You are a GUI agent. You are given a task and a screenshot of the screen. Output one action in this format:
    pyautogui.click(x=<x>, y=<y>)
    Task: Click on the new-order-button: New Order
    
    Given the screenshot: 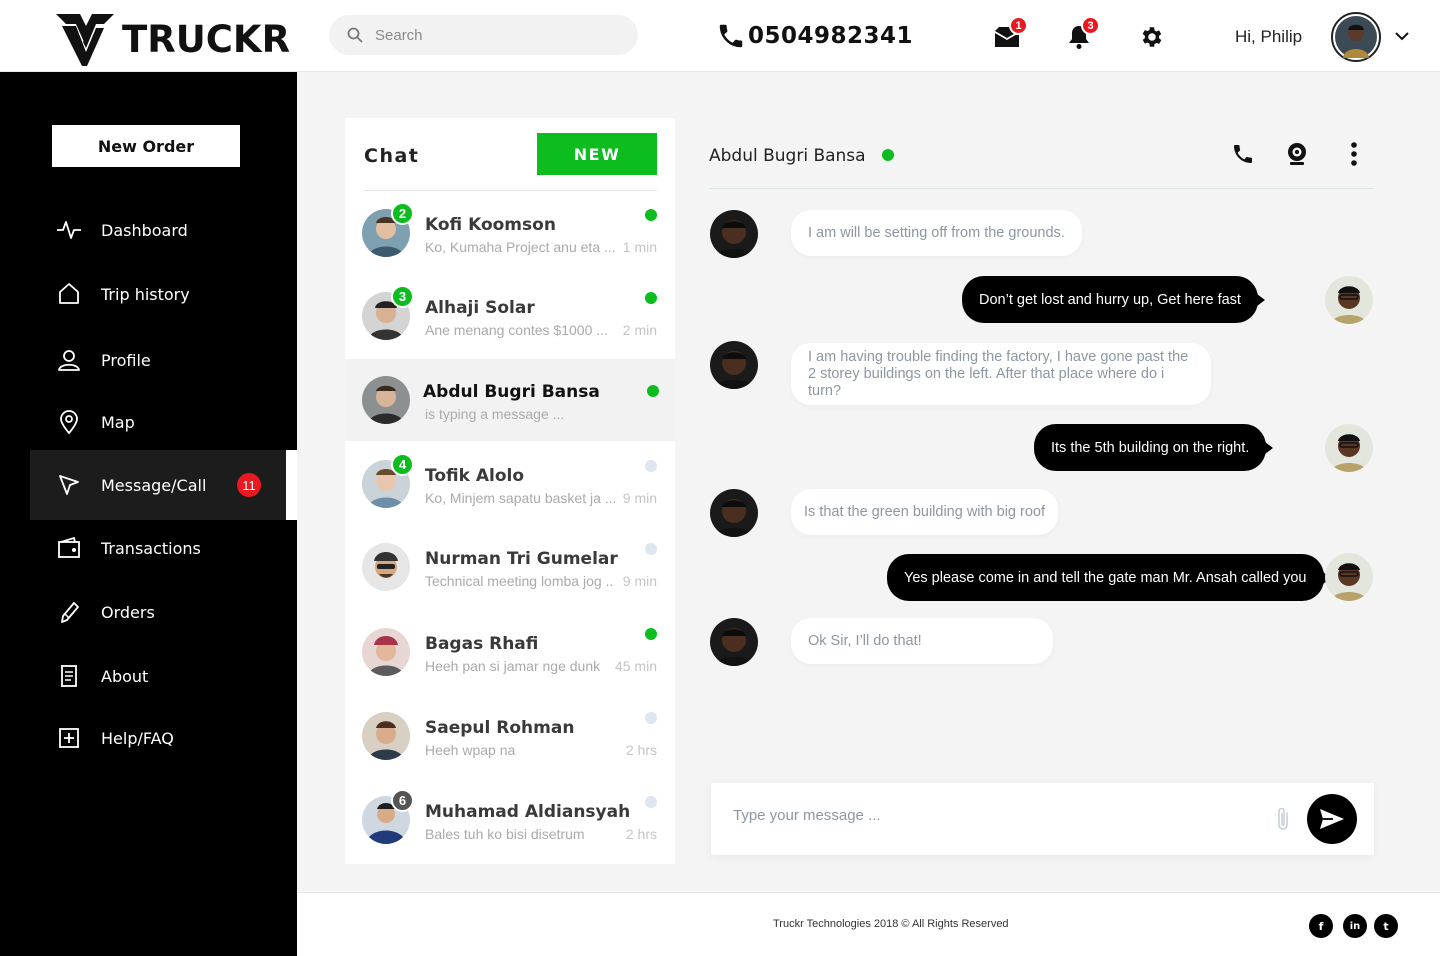 What is the action you would take?
    pyautogui.click(x=146, y=146)
    